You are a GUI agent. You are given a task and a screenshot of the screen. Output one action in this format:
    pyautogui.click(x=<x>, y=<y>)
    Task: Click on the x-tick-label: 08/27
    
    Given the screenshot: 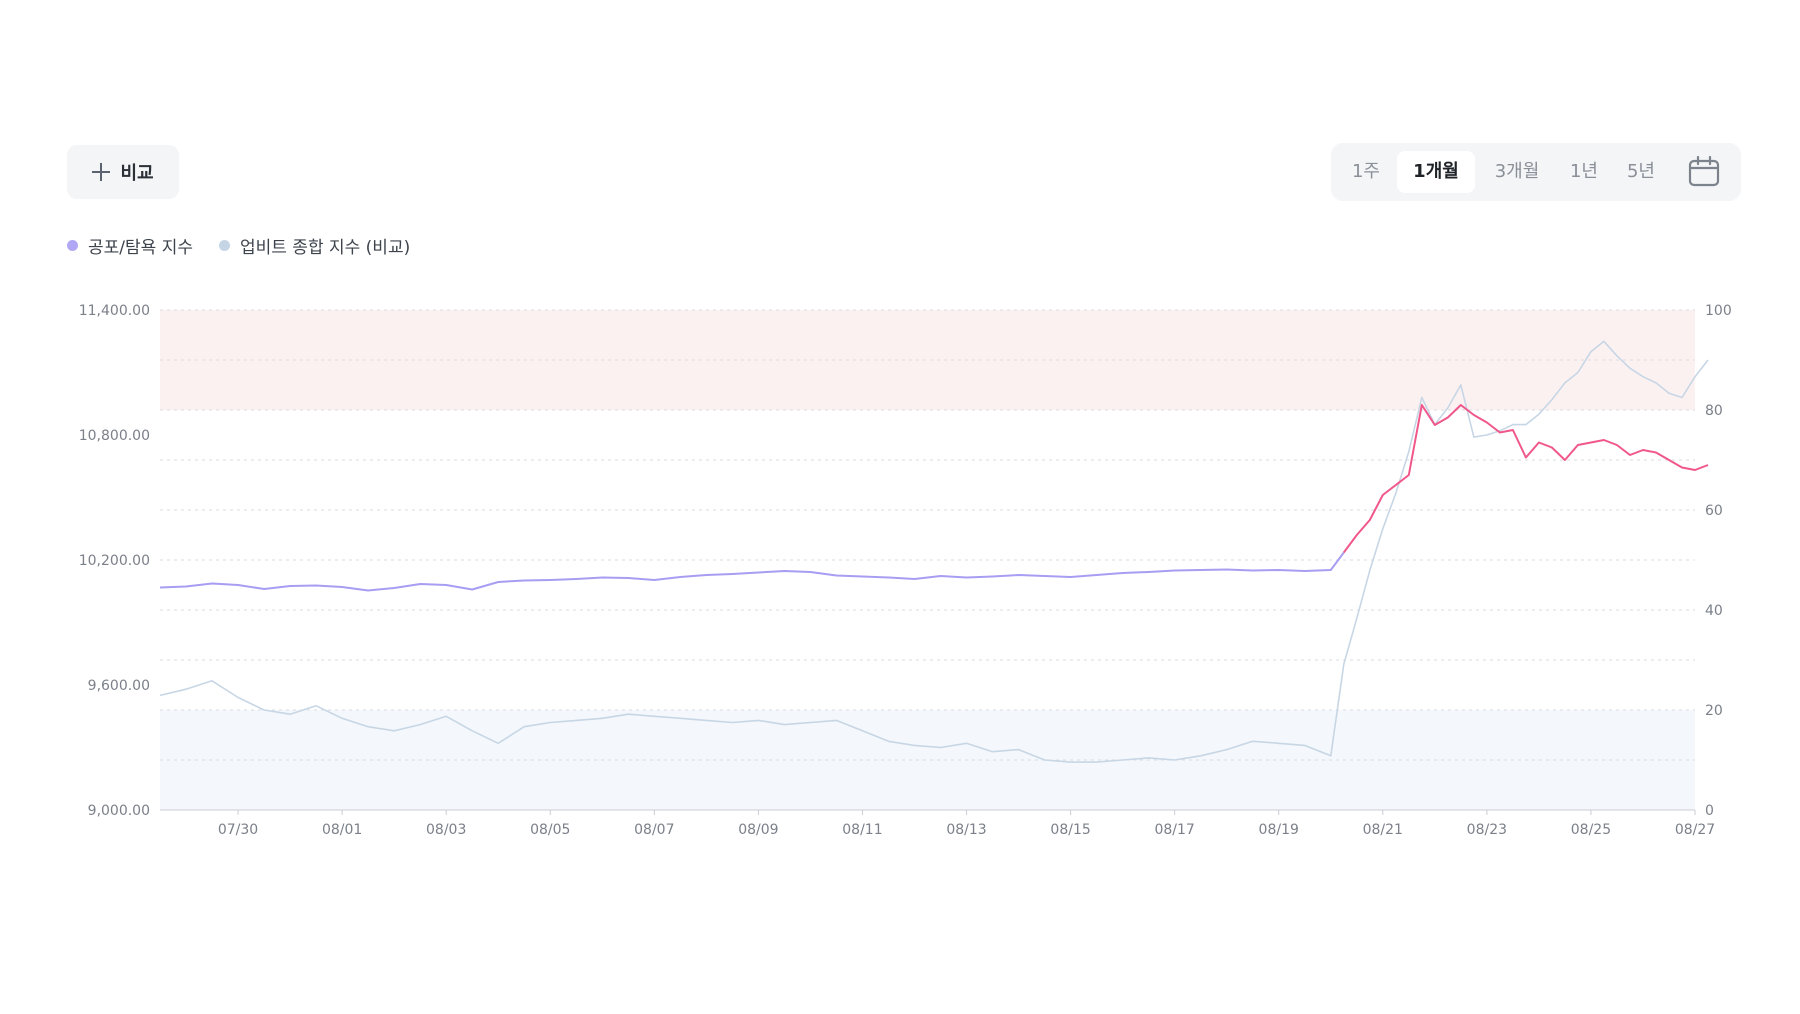 What is the action you would take?
    pyautogui.click(x=1695, y=830)
    